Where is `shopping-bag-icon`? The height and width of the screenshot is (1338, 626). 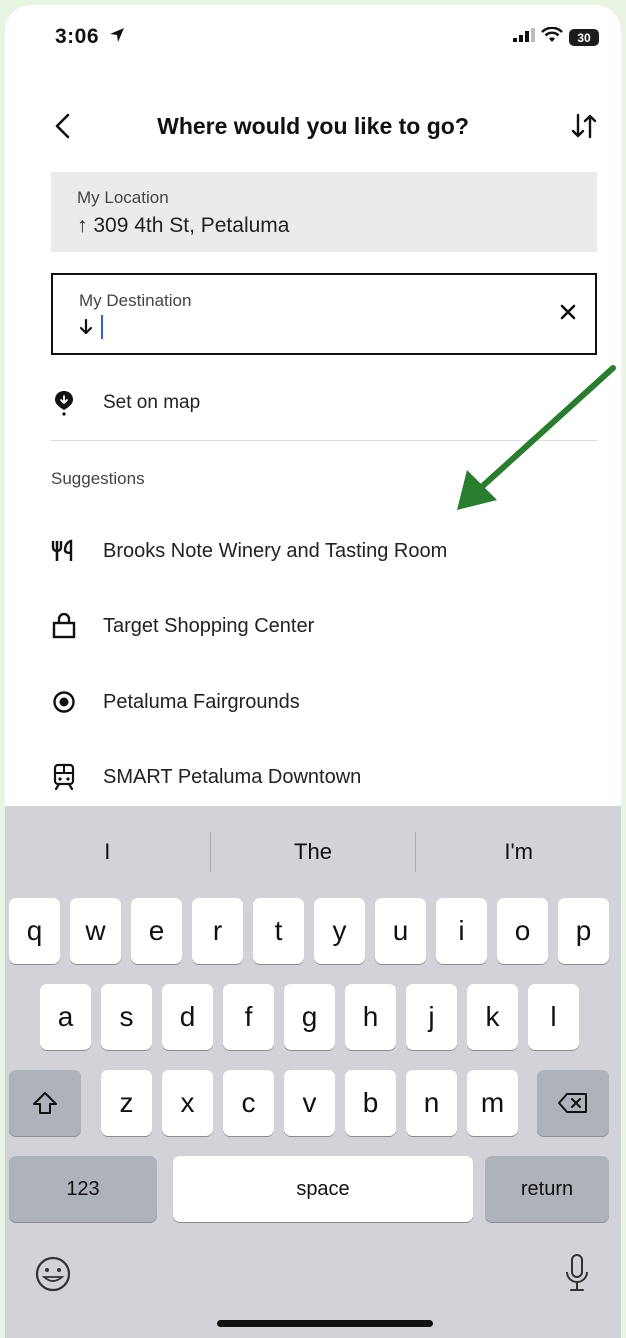 shopping-bag-icon is located at coordinates (64, 626).